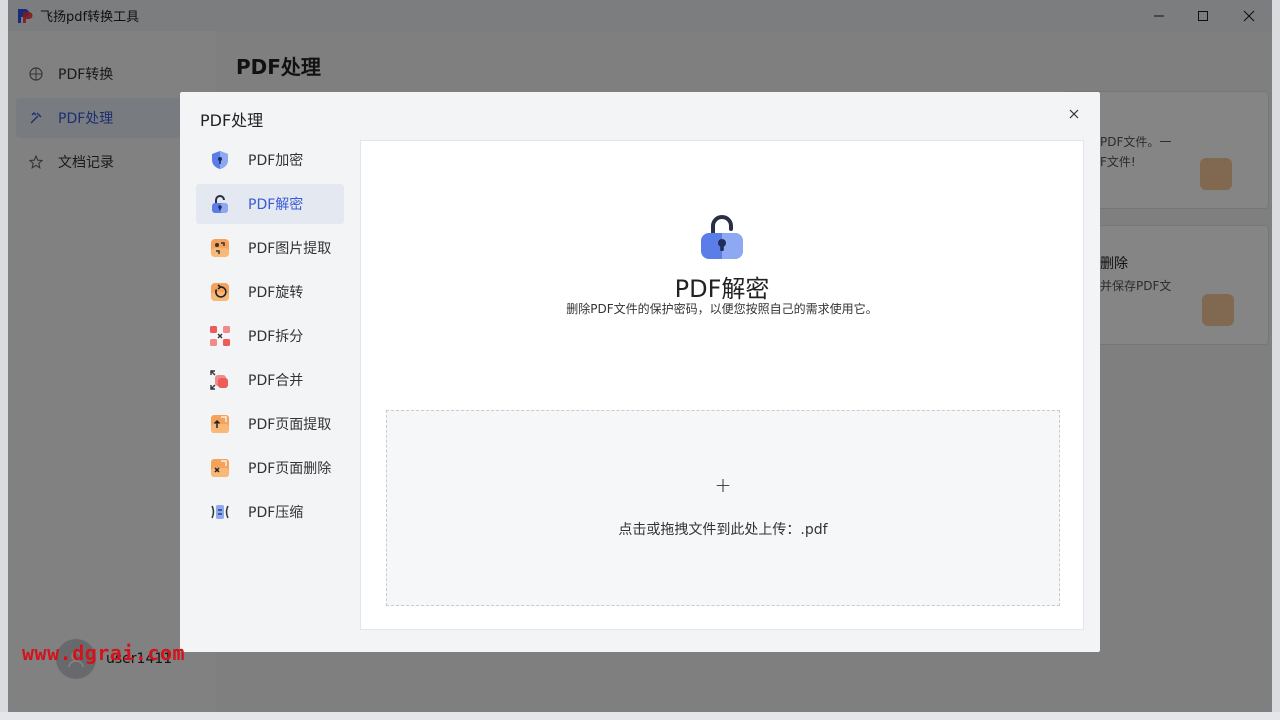 This screenshot has height=720, width=1280. I want to click on plus-icon: +, so click(723, 485).